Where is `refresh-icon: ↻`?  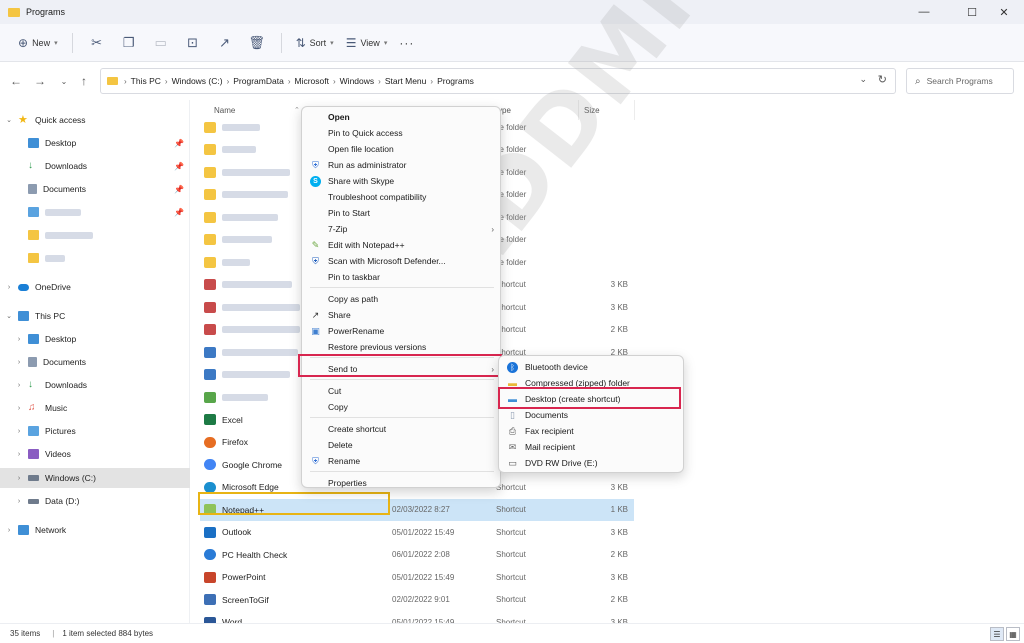 refresh-icon: ↻ is located at coordinates (882, 79).